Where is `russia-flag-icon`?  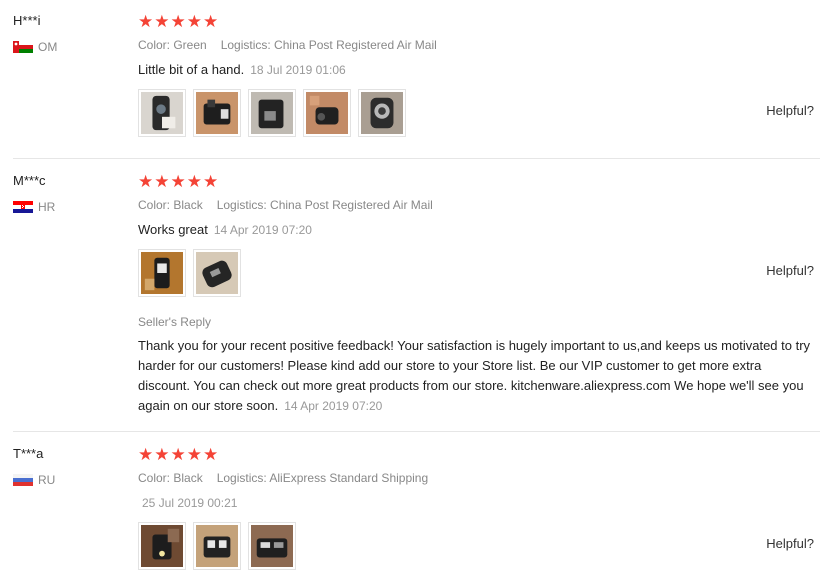 russia-flag-icon is located at coordinates (23, 480).